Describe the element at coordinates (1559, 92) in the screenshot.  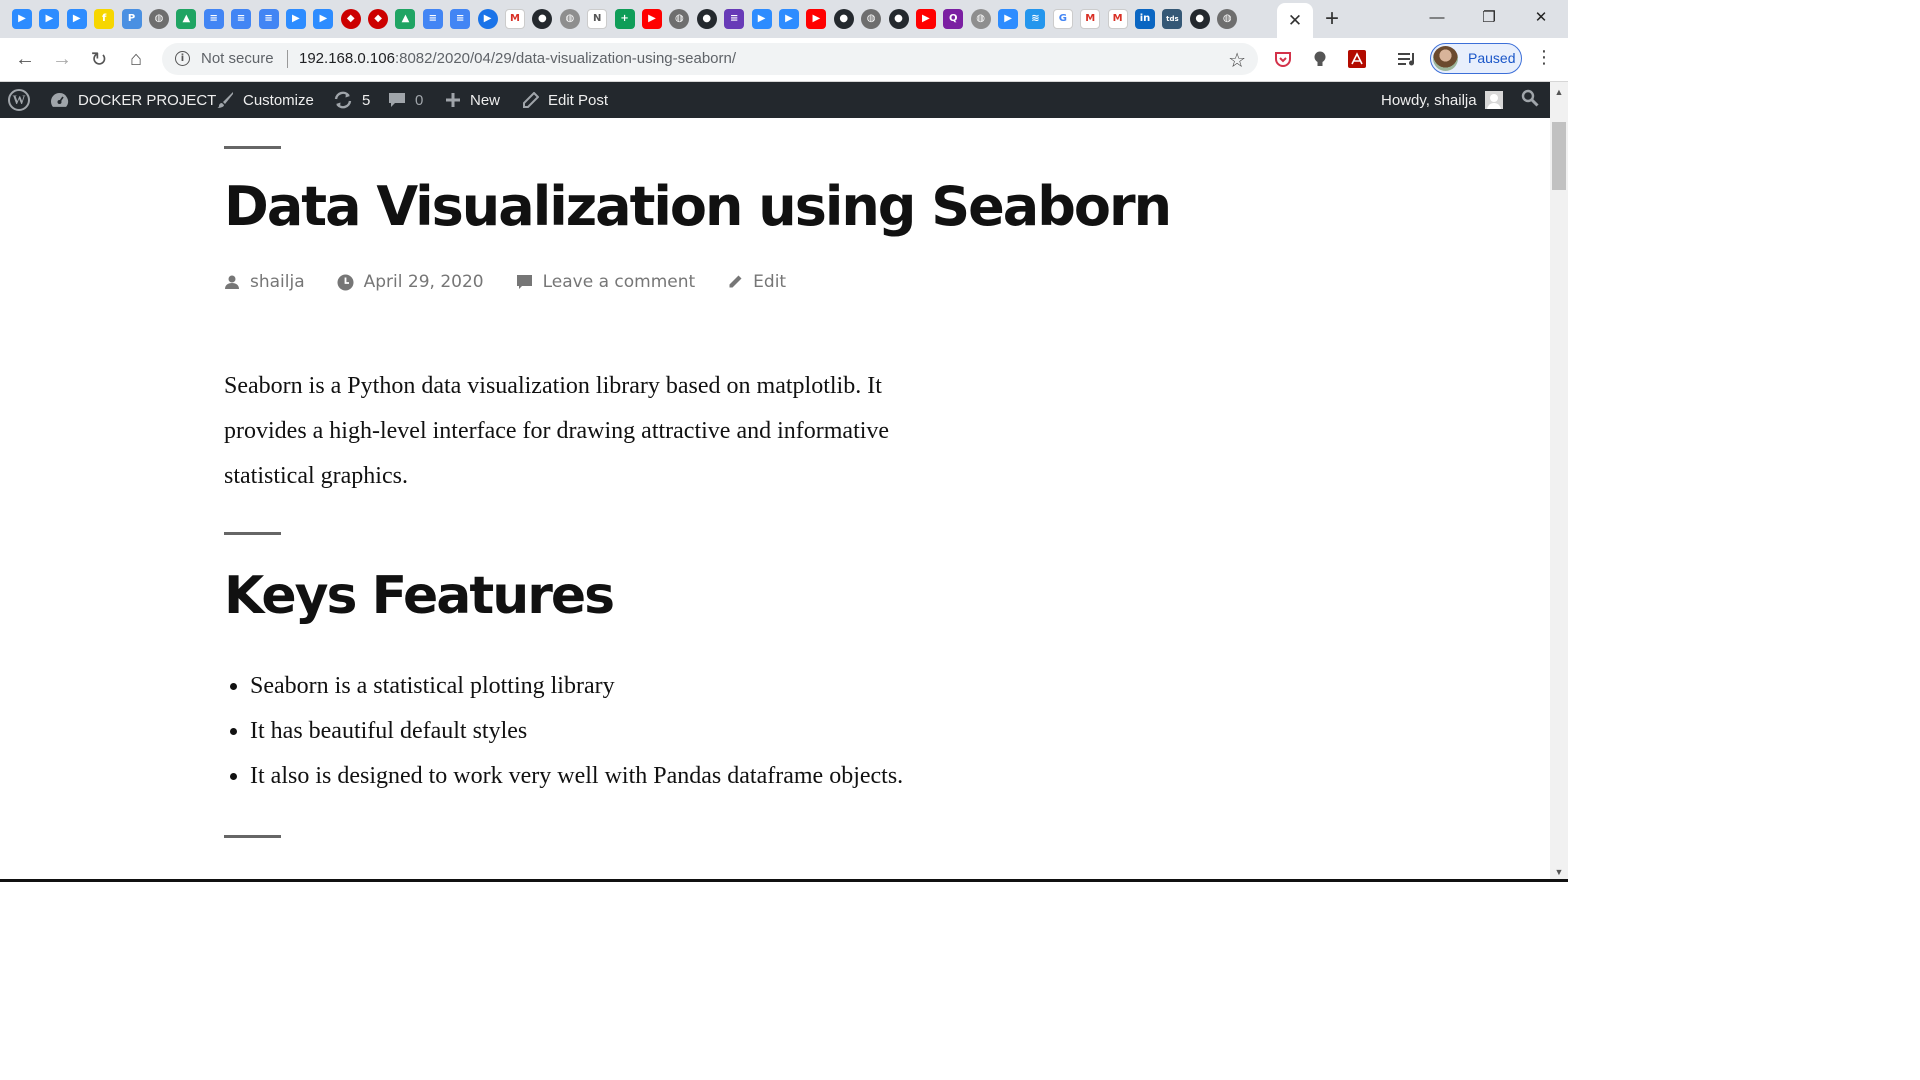
I see `scroll-up-arrow: ▲` at that location.